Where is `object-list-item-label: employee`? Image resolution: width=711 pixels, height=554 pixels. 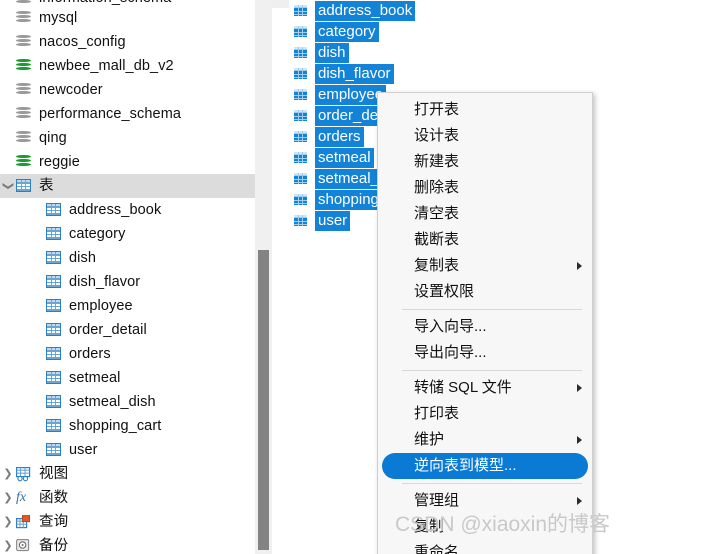 object-list-item-label: employee is located at coordinates (351, 94).